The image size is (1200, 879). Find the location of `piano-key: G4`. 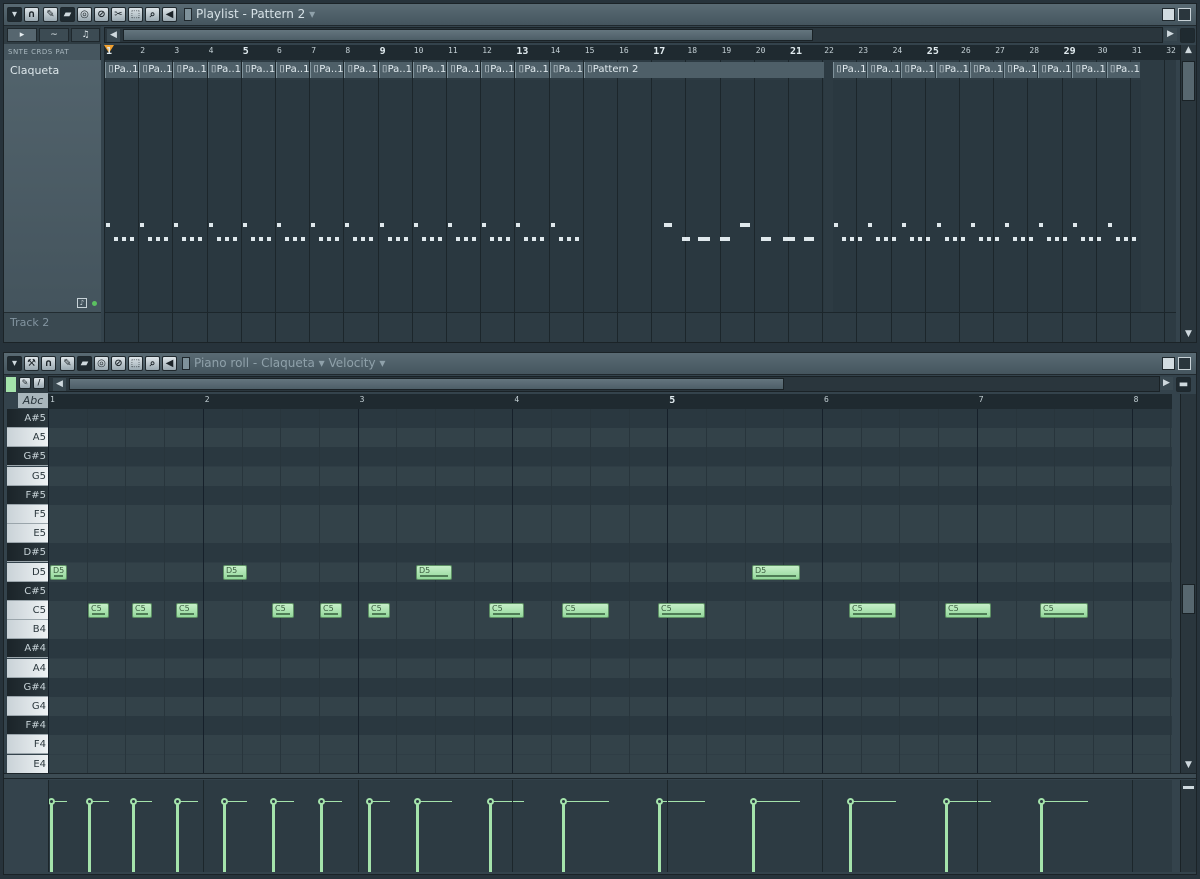

piano-key: G4 is located at coordinates (27, 706).